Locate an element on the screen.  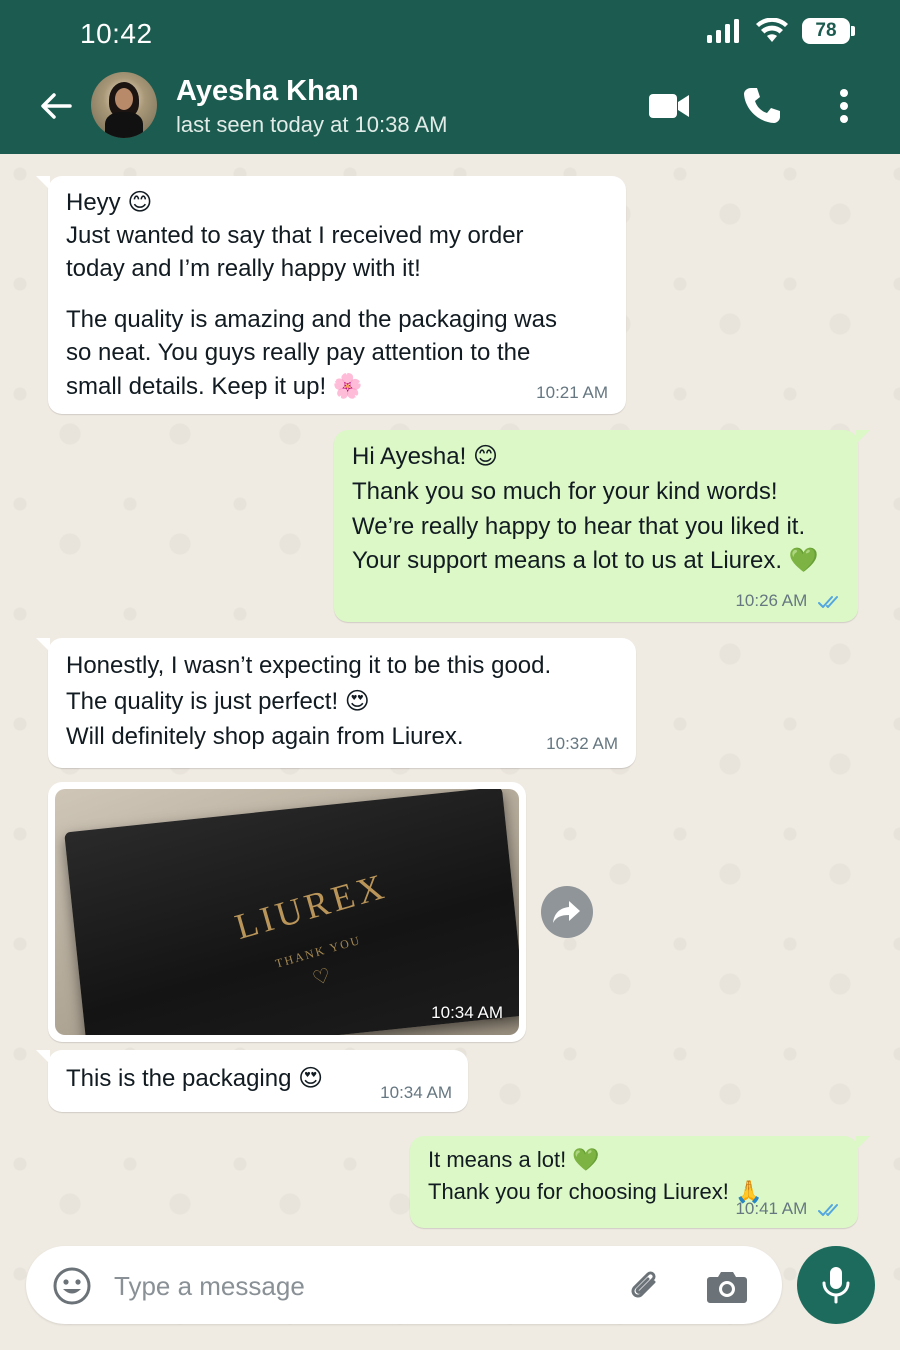
status-icons: 78 is located at coordinates (780, 31).